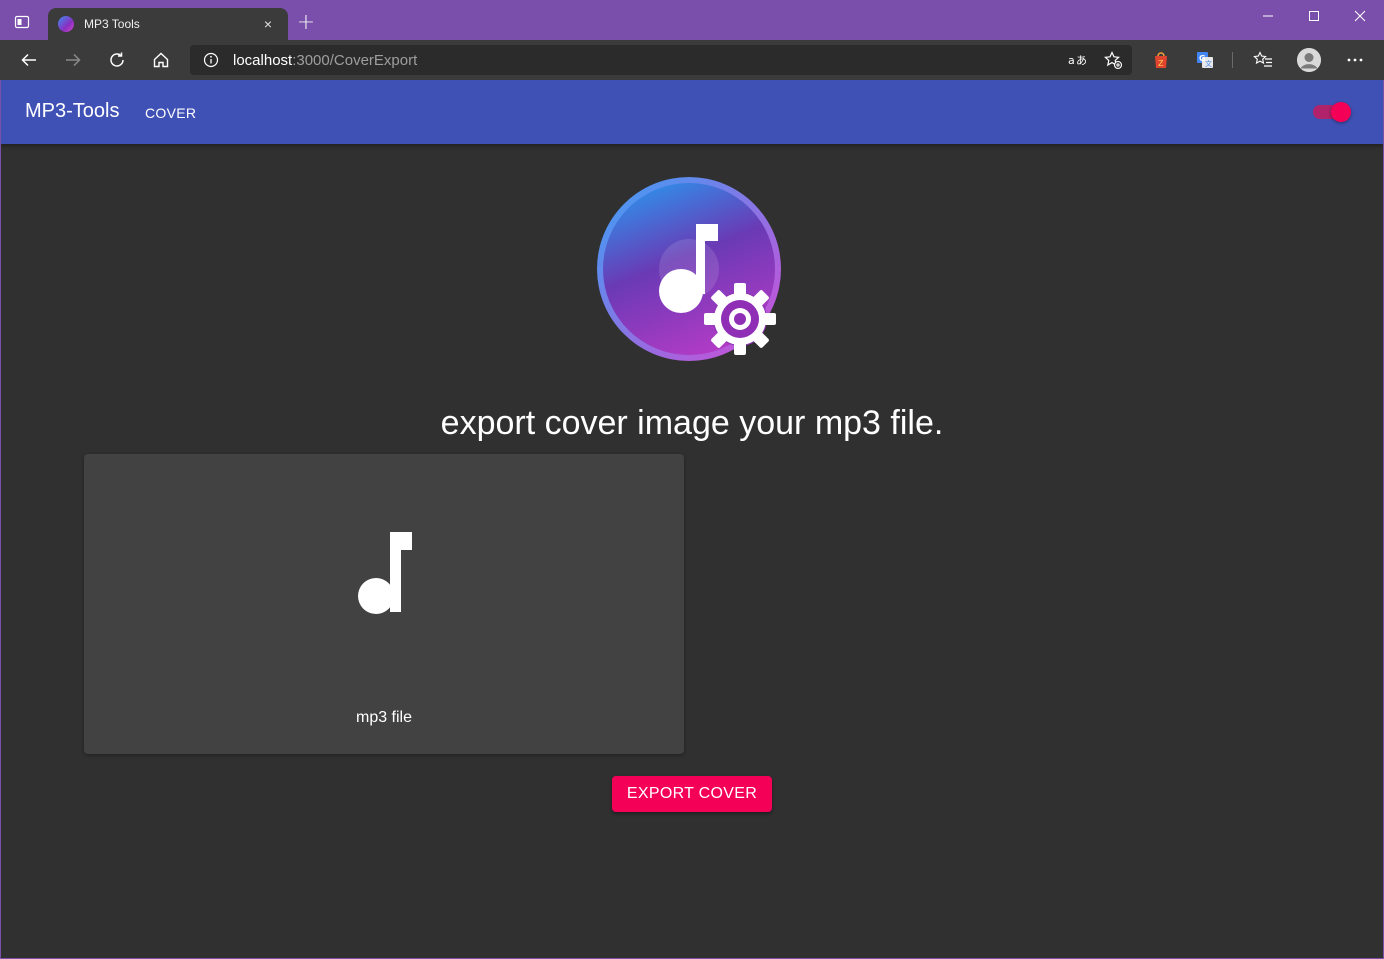 The height and width of the screenshot is (959, 1384). Describe the element at coordinates (263, 60) in the screenshot. I see `address-host: localhost` at that location.